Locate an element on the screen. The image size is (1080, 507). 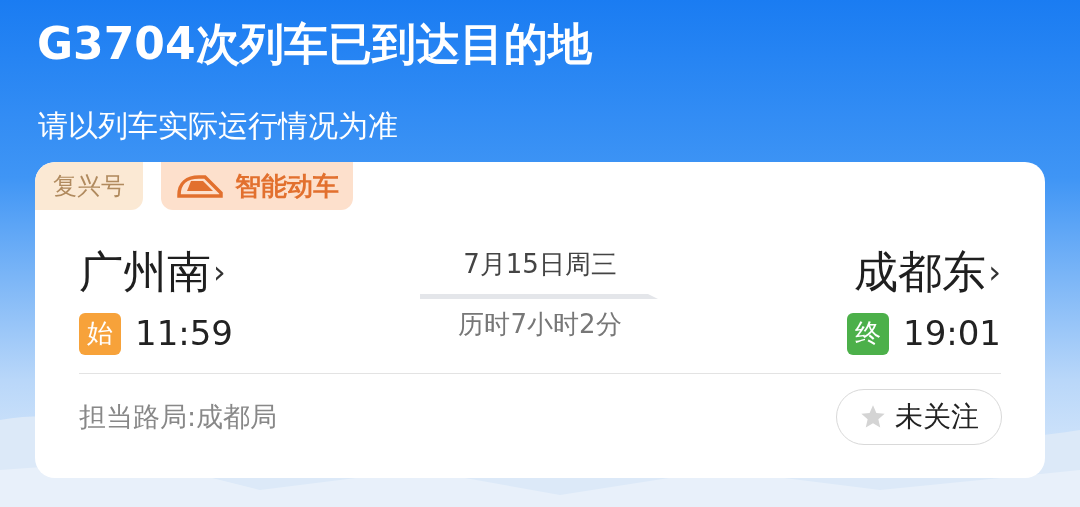
departure-time: 11:59 is located at coordinates (184, 333).